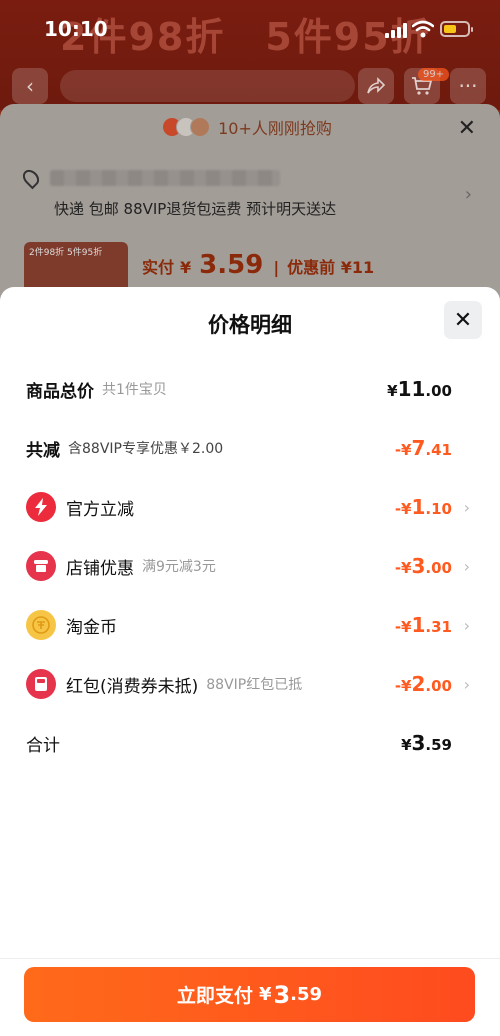 The image size is (500, 1036). Describe the element at coordinates (250, 30) in the screenshot. I see `status-bar: 10:10` at that location.